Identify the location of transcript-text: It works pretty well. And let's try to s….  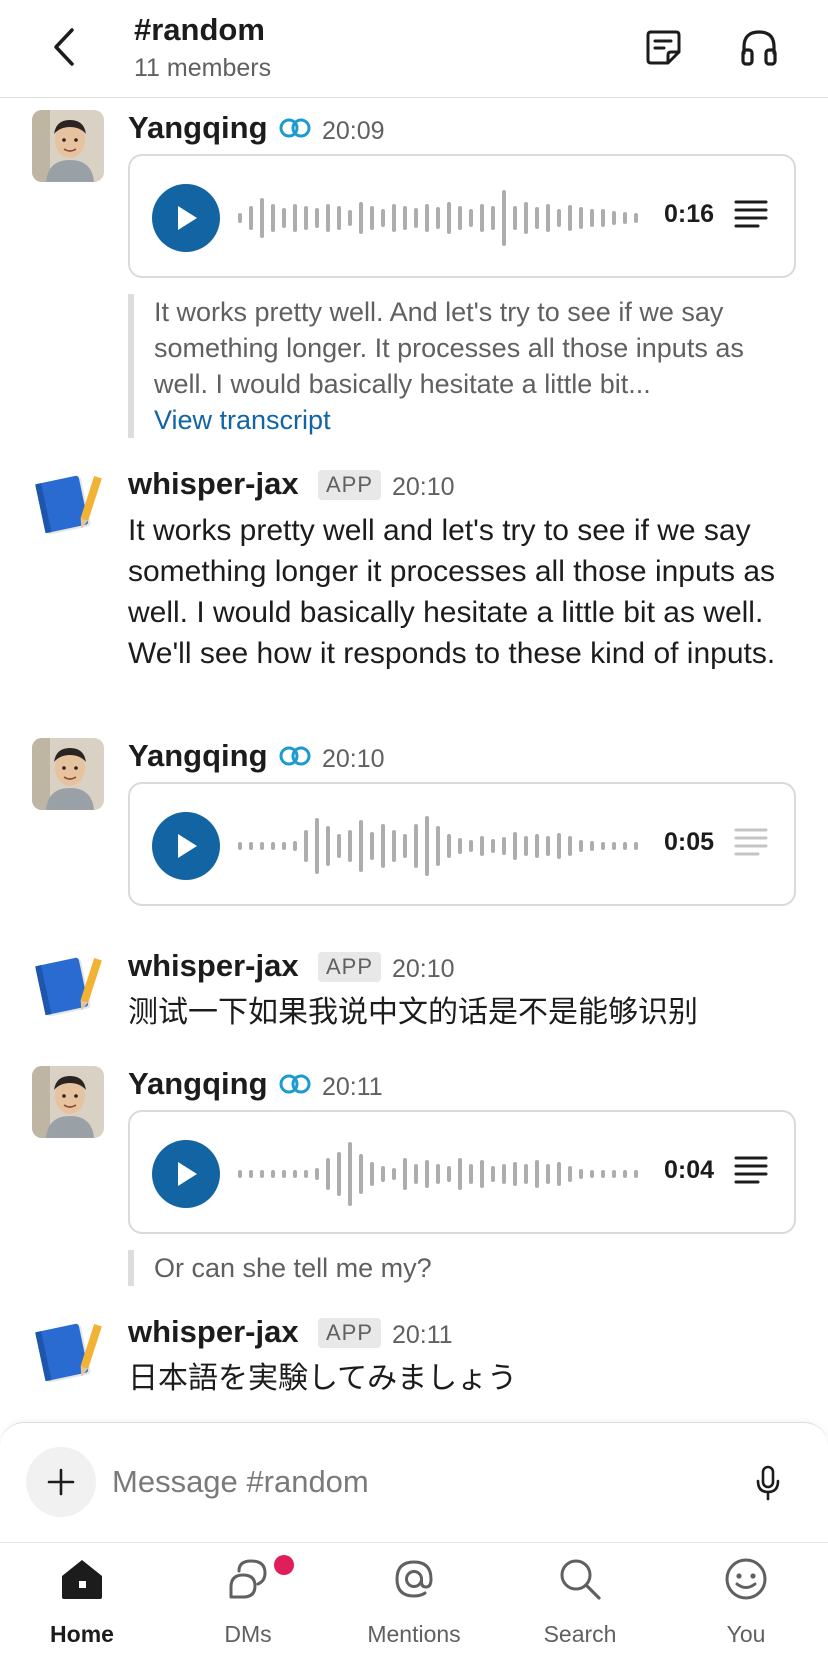
(449, 348).